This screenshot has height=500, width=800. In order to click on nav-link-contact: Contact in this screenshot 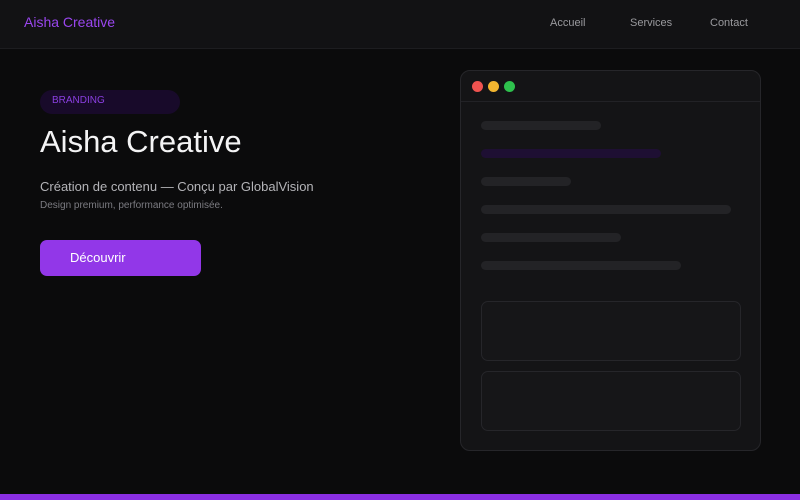, I will do `click(729, 23)`.